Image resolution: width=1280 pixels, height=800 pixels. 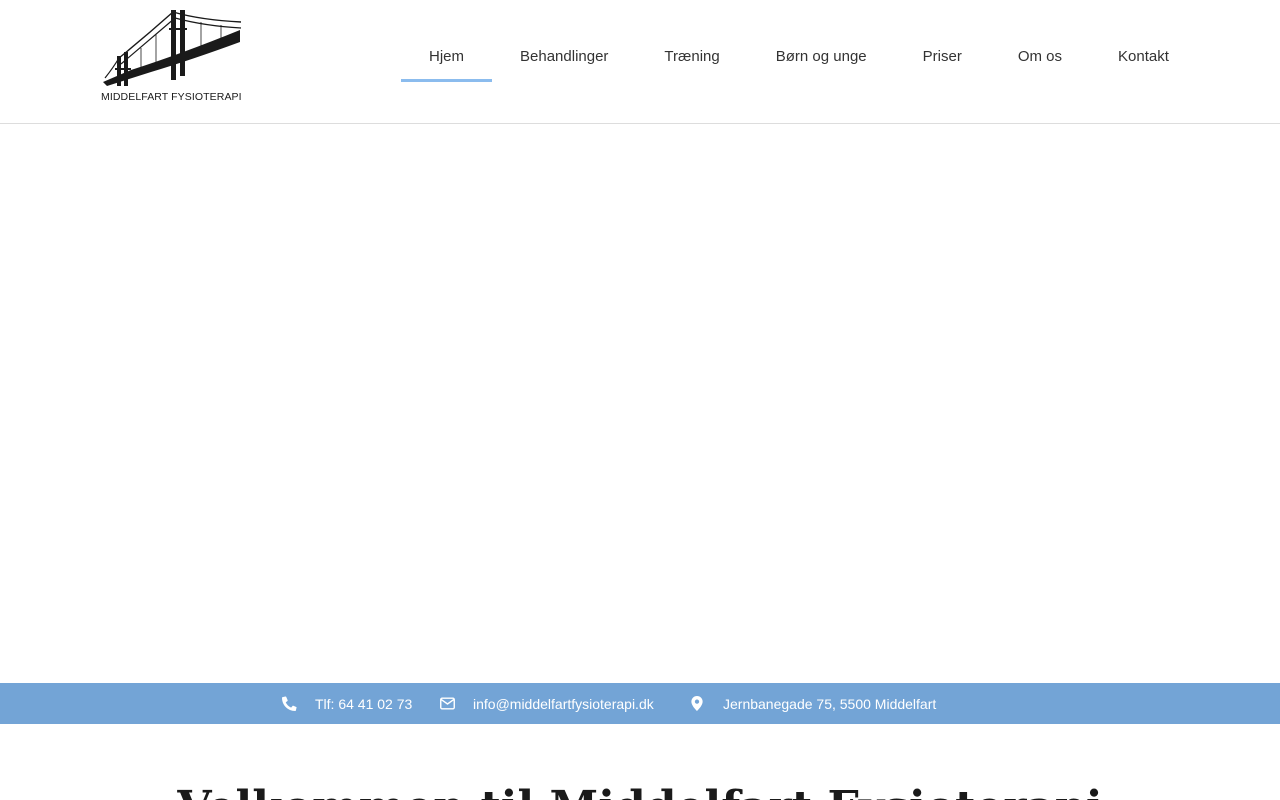 I want to click on nav-item-boern-og-unge: Børn og unge, so click(x=821, y=56).